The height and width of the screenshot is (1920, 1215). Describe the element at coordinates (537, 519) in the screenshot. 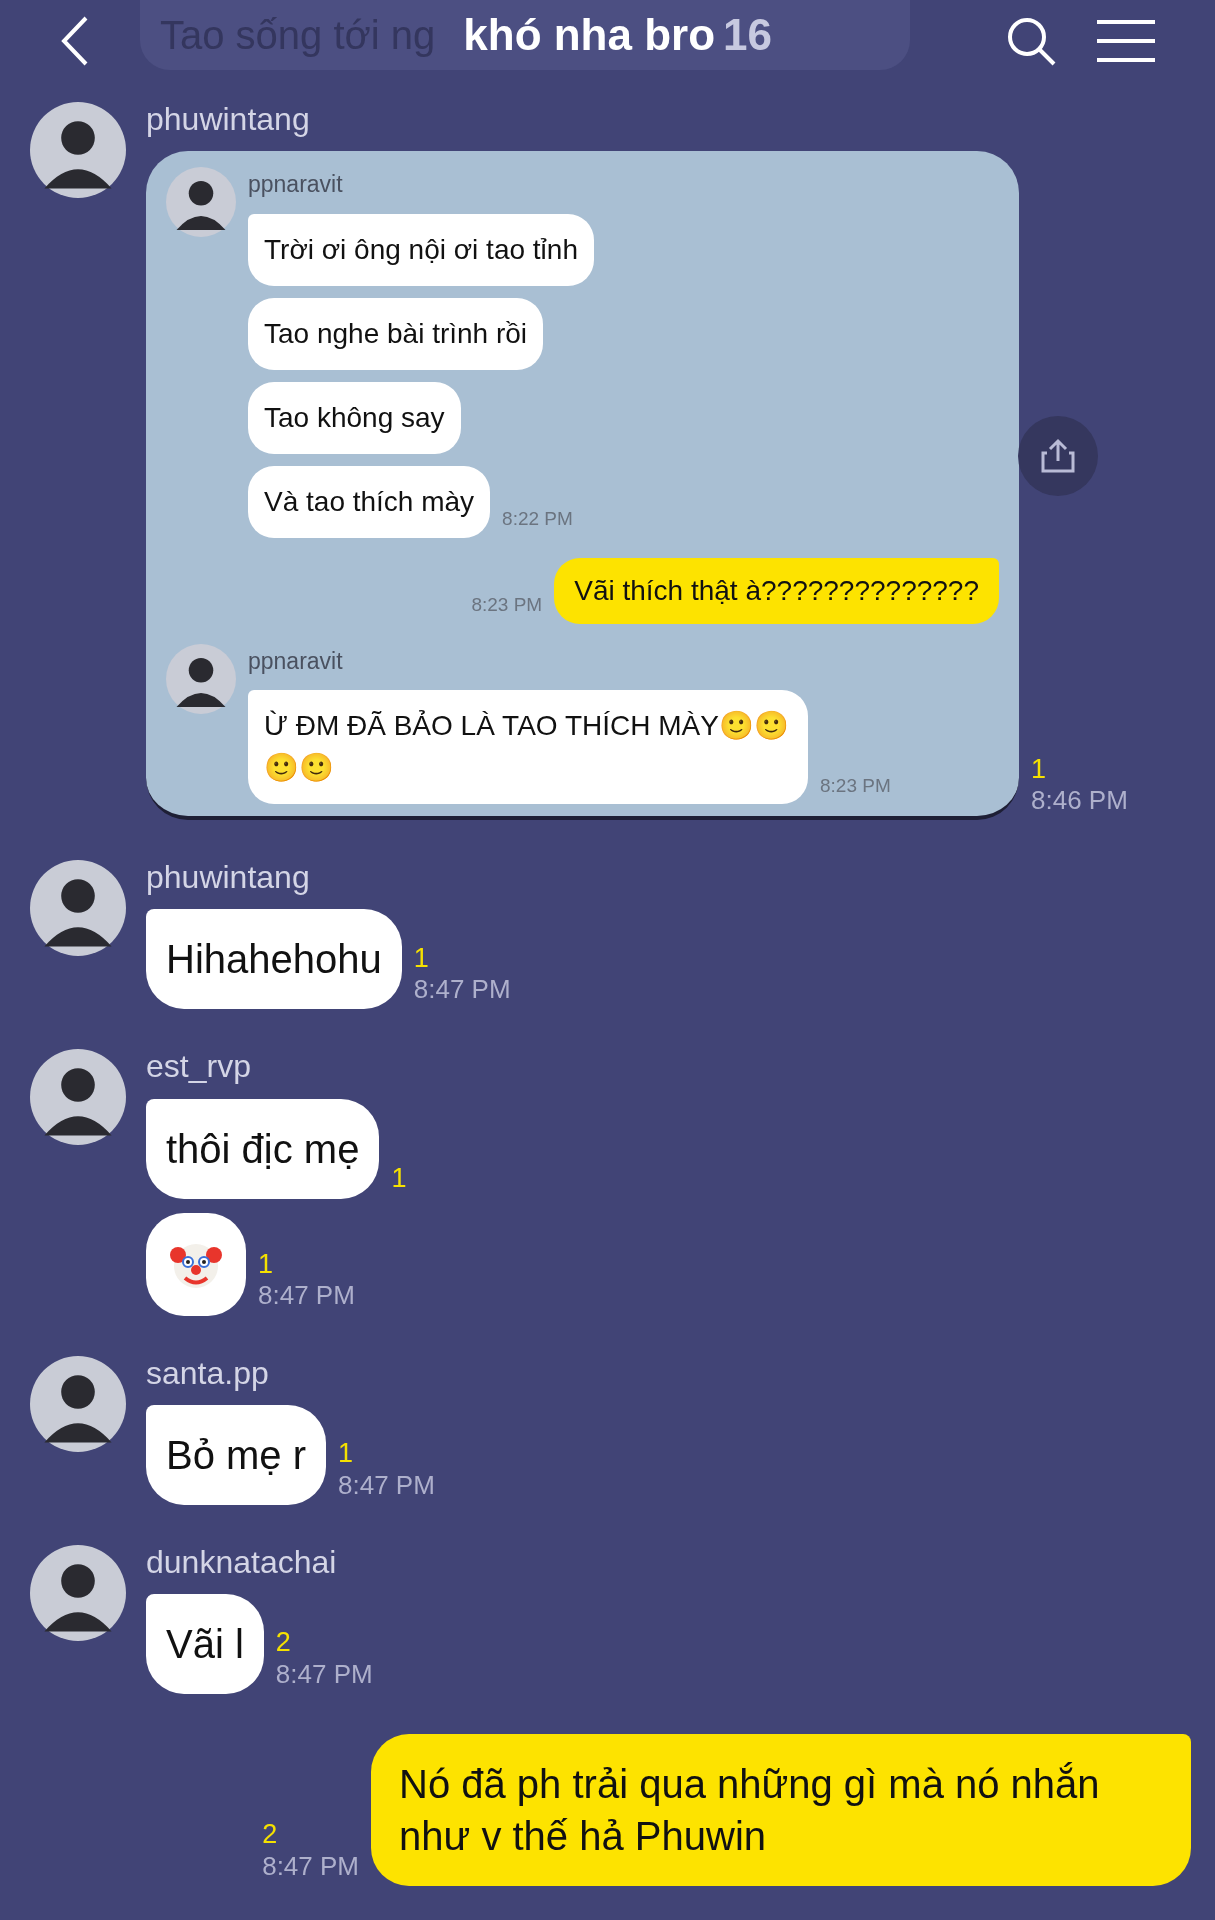

I see `message-time: 8:22 PM` at that location.